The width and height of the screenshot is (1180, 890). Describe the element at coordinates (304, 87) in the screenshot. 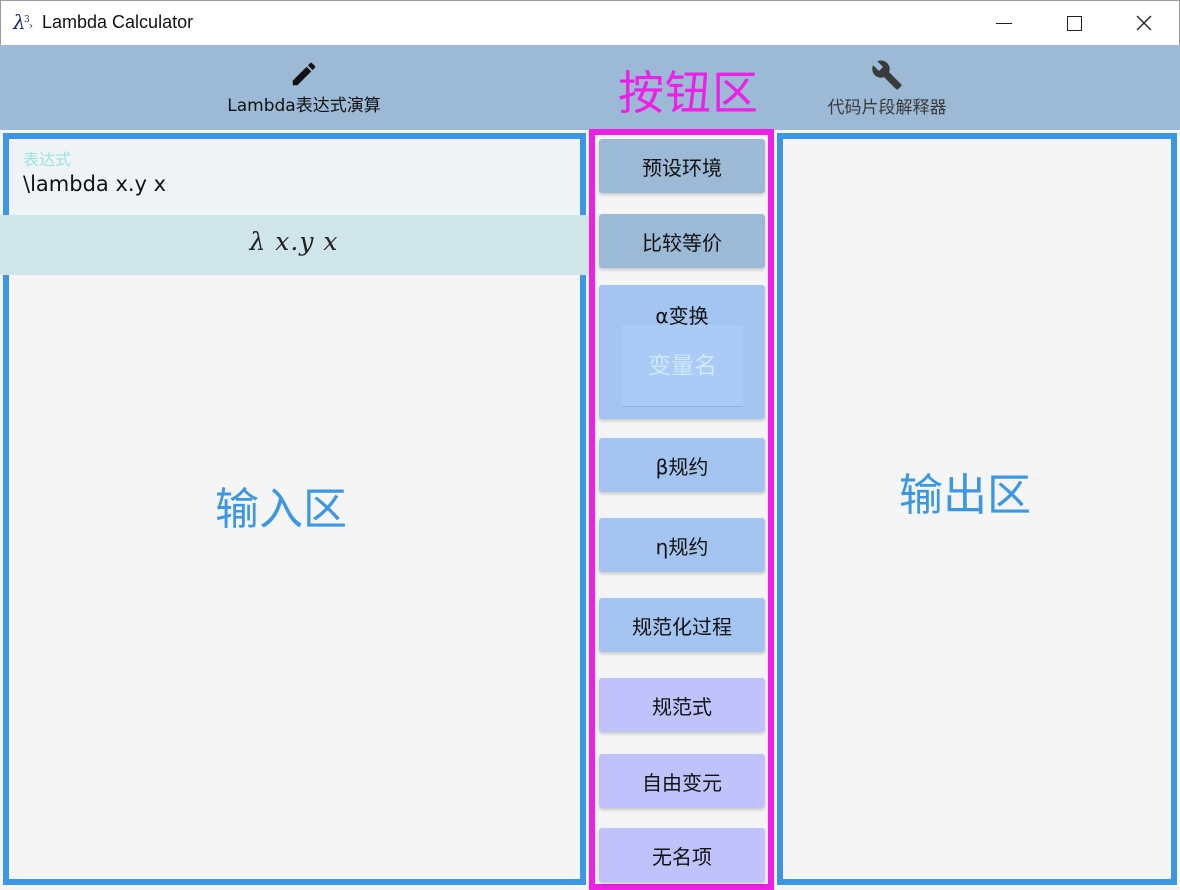

I see `tab-lambda-calculus: Lambda表达式演算` at that location.